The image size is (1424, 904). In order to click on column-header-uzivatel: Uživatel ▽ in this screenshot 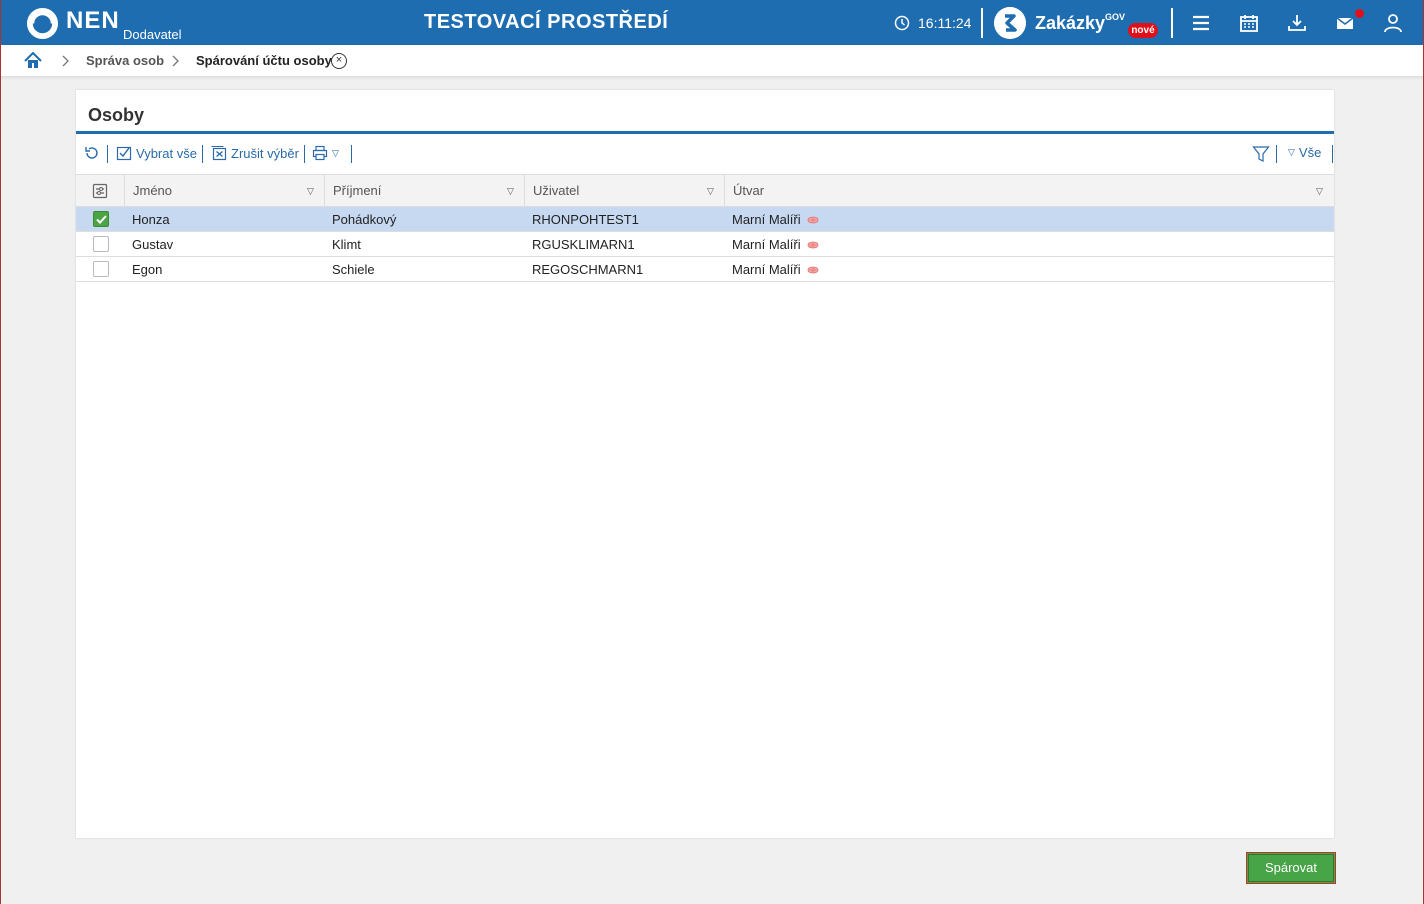, I will do `click(624, 190)`.